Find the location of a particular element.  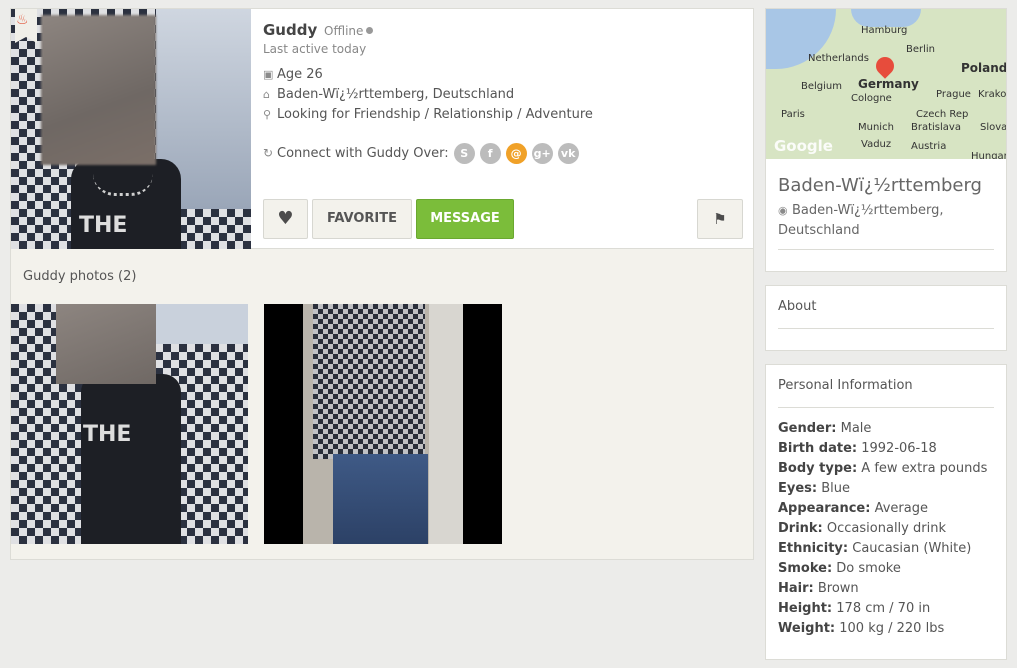

photo2-image is located at coordinates (383, 424).